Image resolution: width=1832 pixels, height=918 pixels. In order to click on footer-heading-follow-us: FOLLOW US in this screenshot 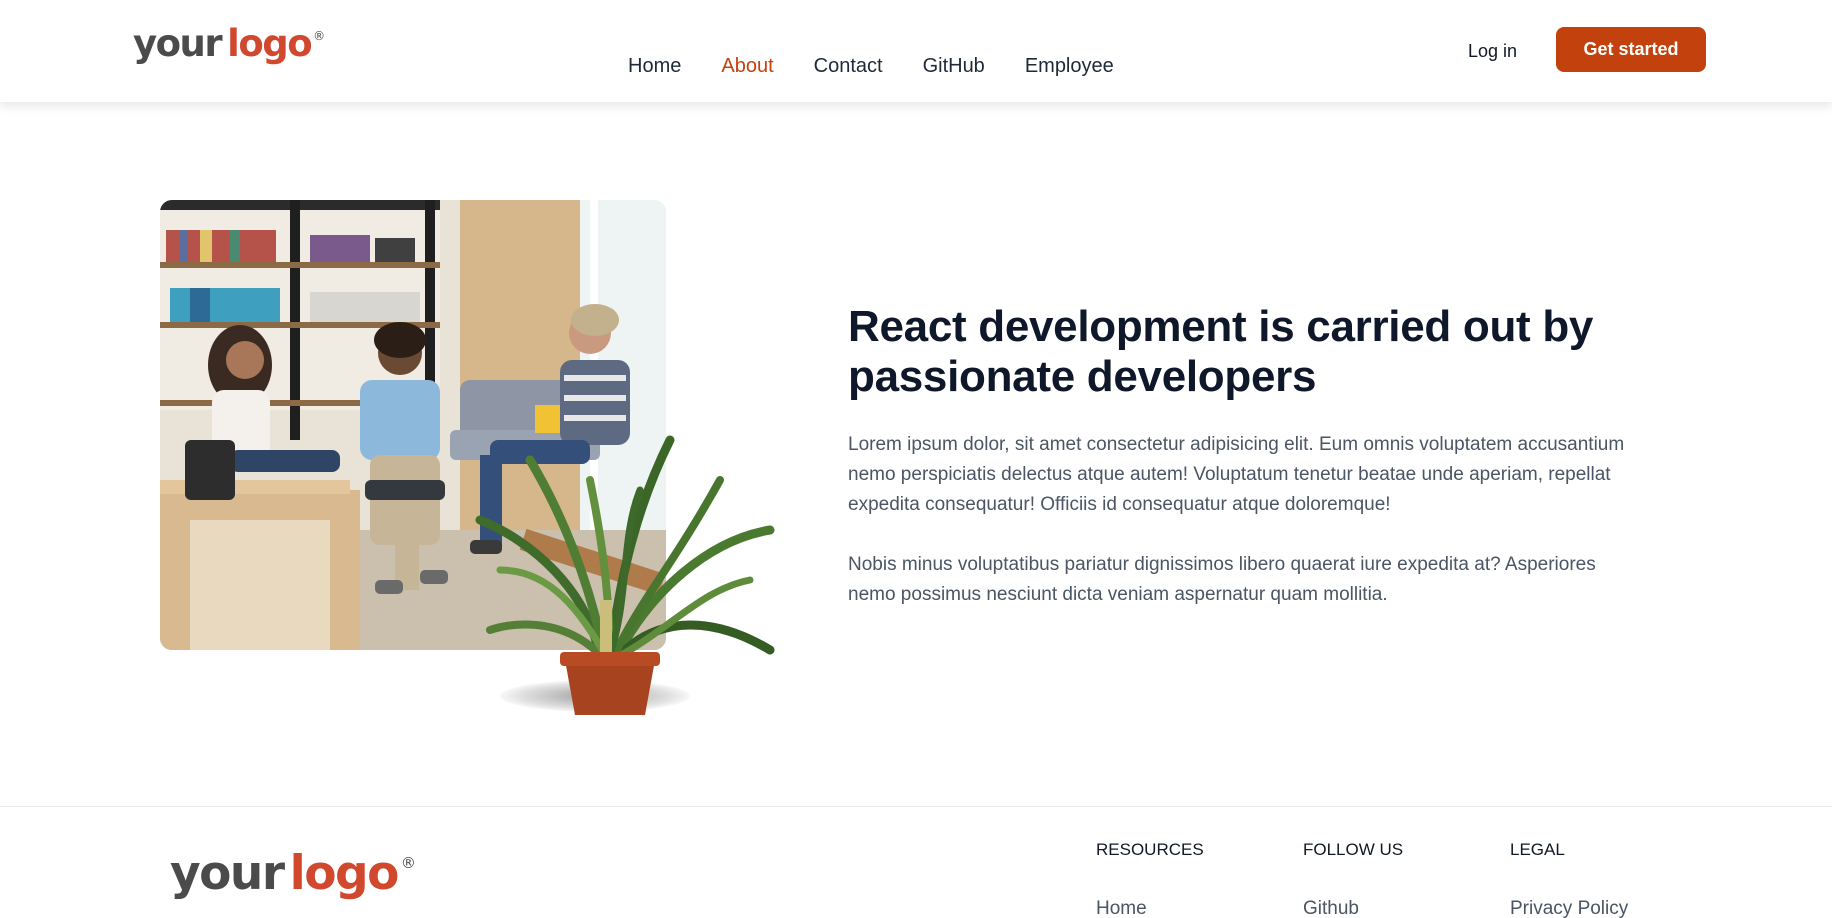, I will do `click(1353, 849)`.